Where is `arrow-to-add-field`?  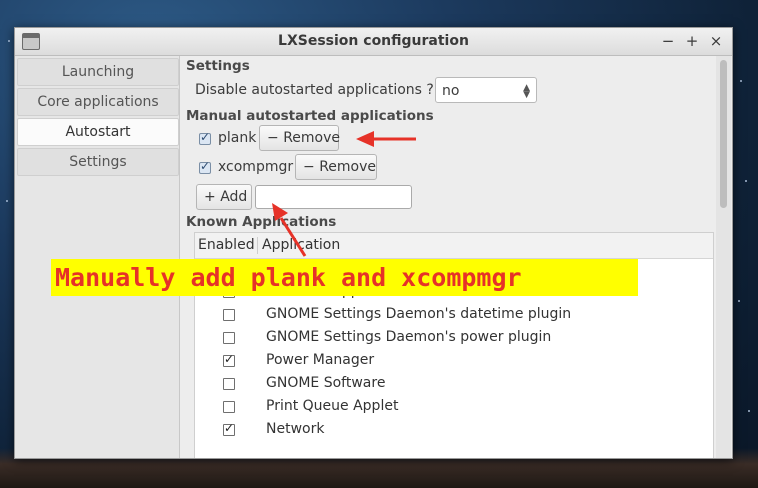
arrow-to-add-field is located at coordinates (289, 230).